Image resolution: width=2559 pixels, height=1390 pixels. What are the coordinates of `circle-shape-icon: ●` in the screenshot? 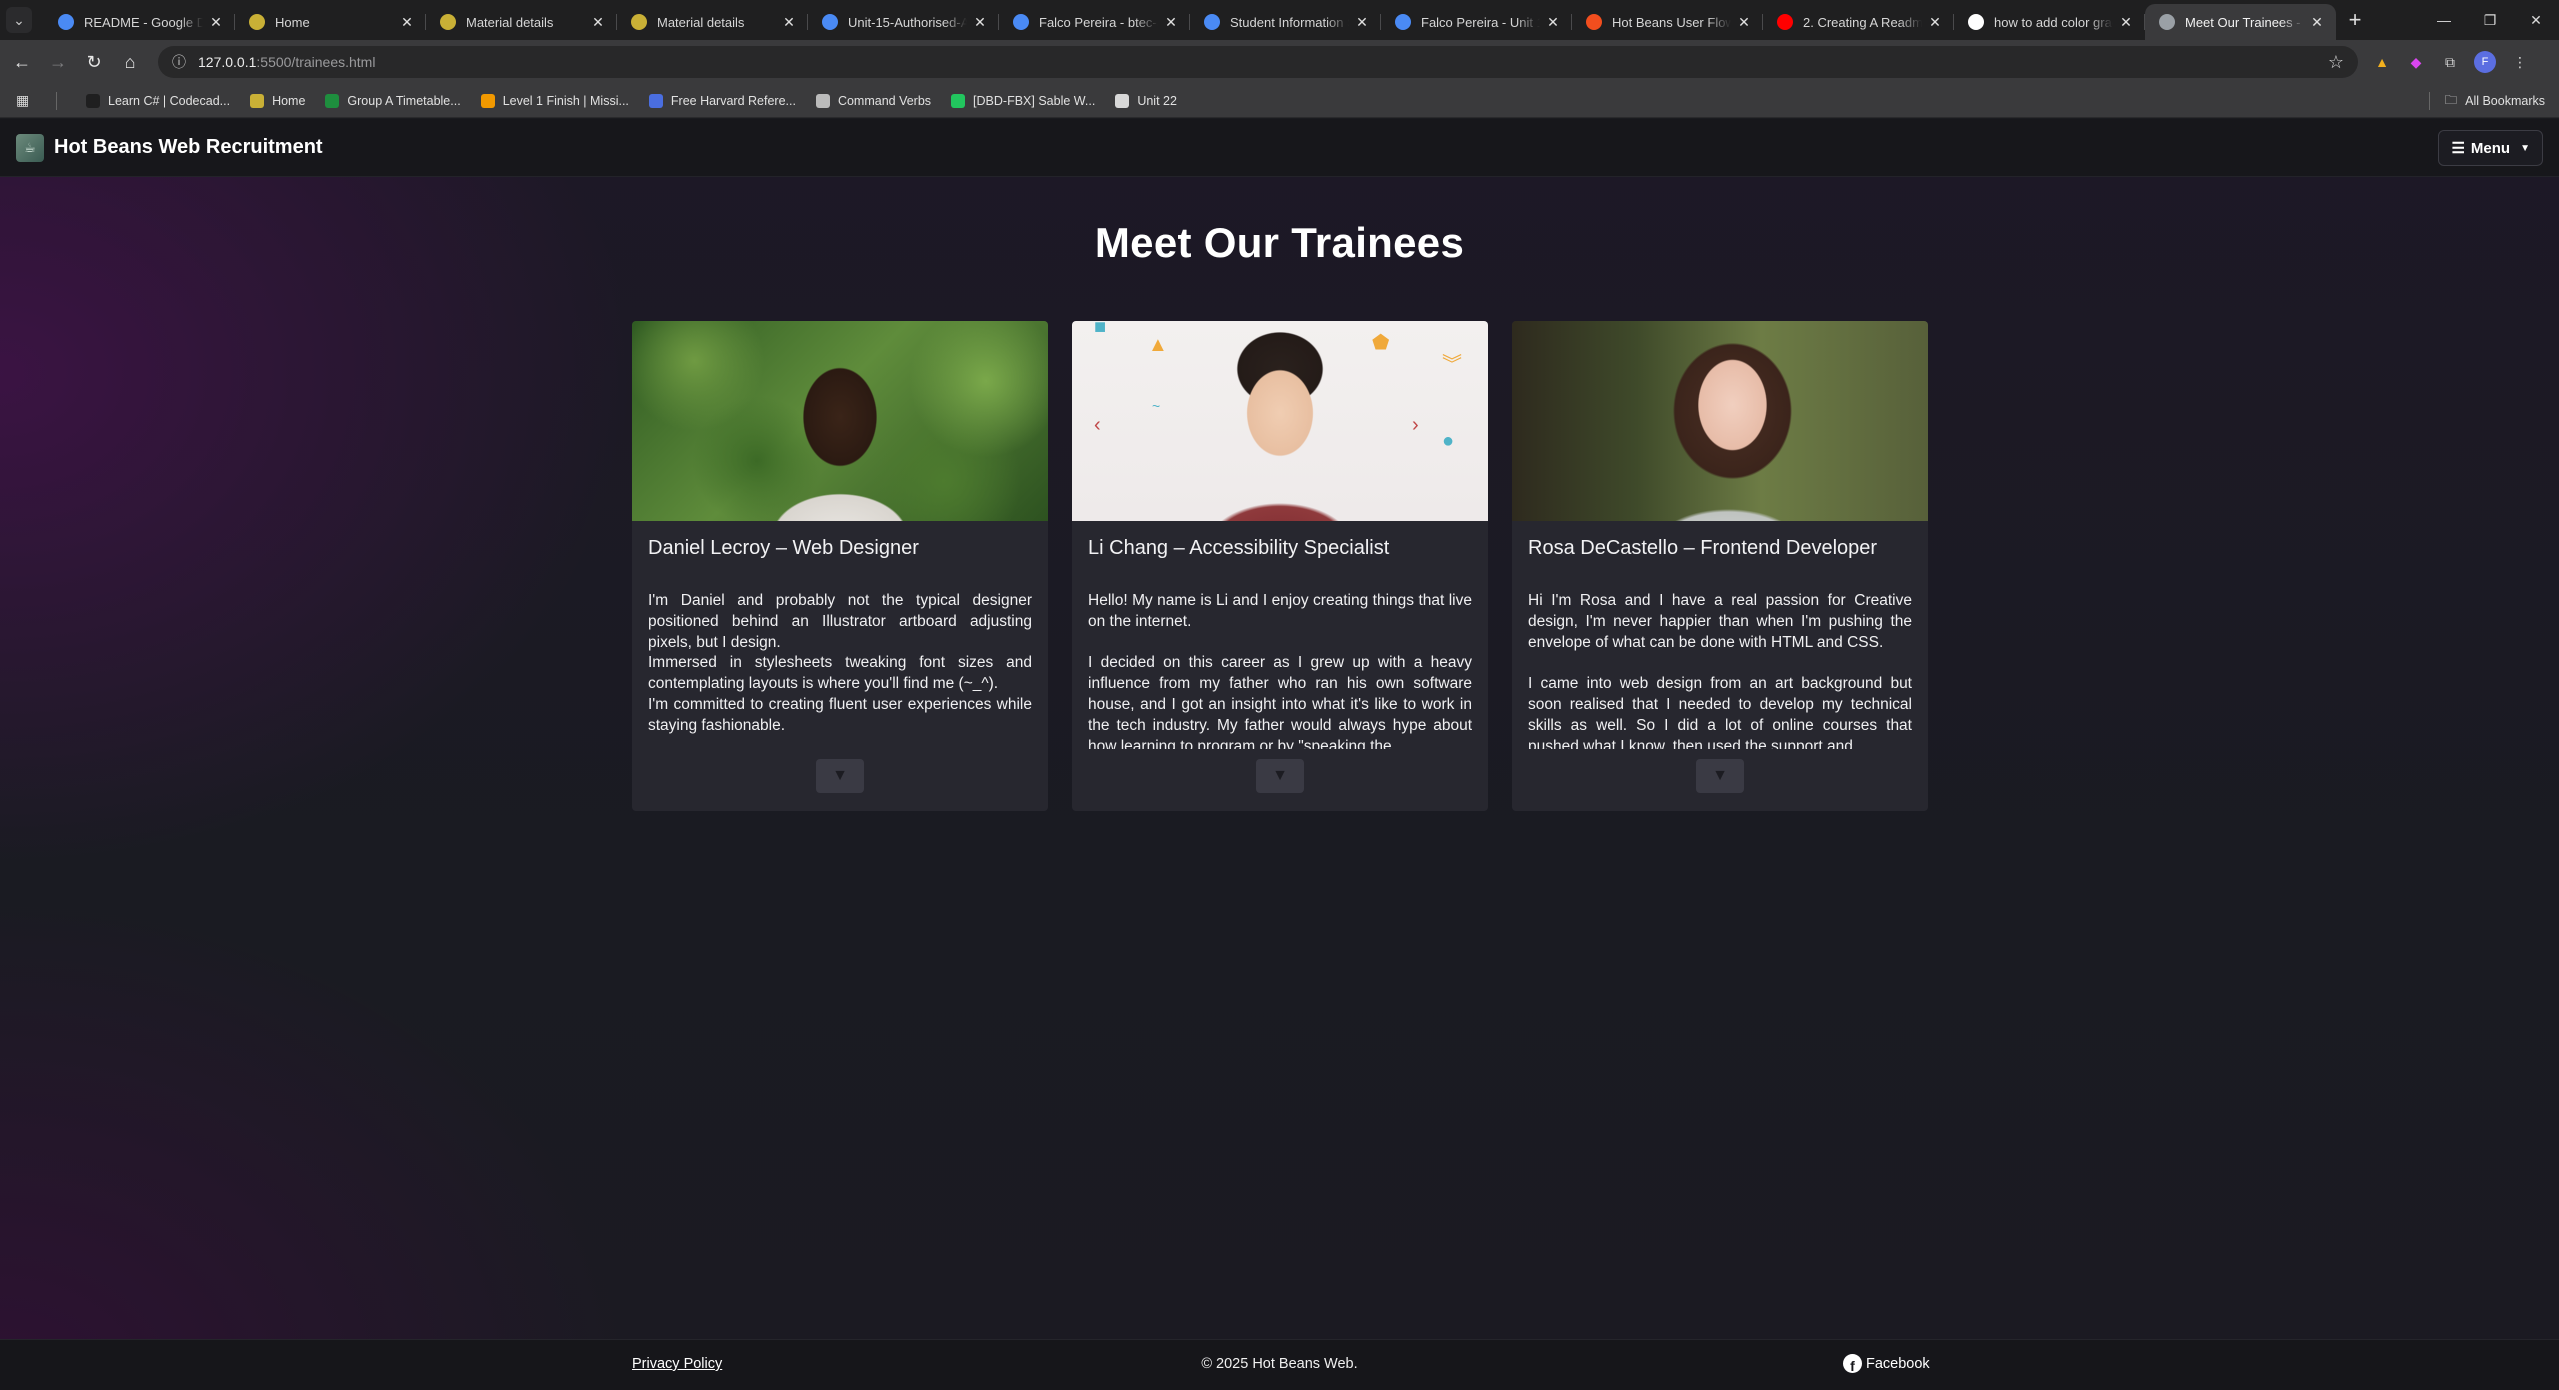 It's located at (1448, 441).